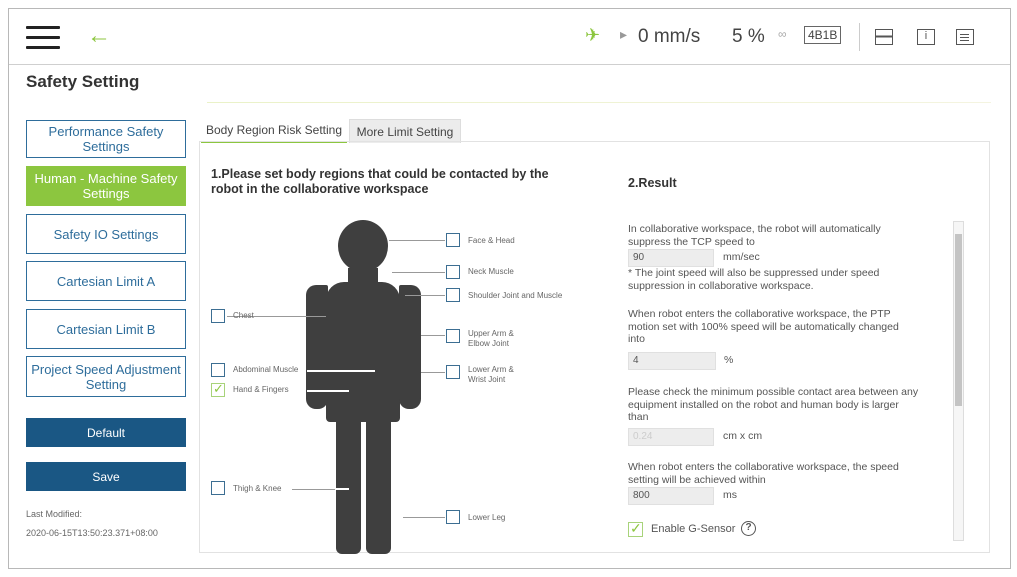 This screenshot has width=1017, height=577. Describe the element at coordinates (487, 379) in the screenshot. I see `lower-arm-label-line2: Wrist Joint` at that location.